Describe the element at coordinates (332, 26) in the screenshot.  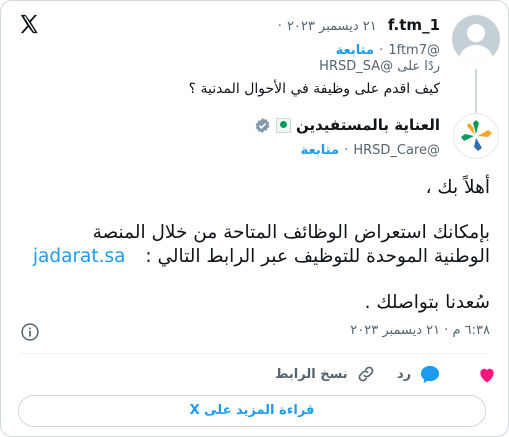
I see `reply-date: ٢١ ديسمبر ٢٠٢٣` at that location.